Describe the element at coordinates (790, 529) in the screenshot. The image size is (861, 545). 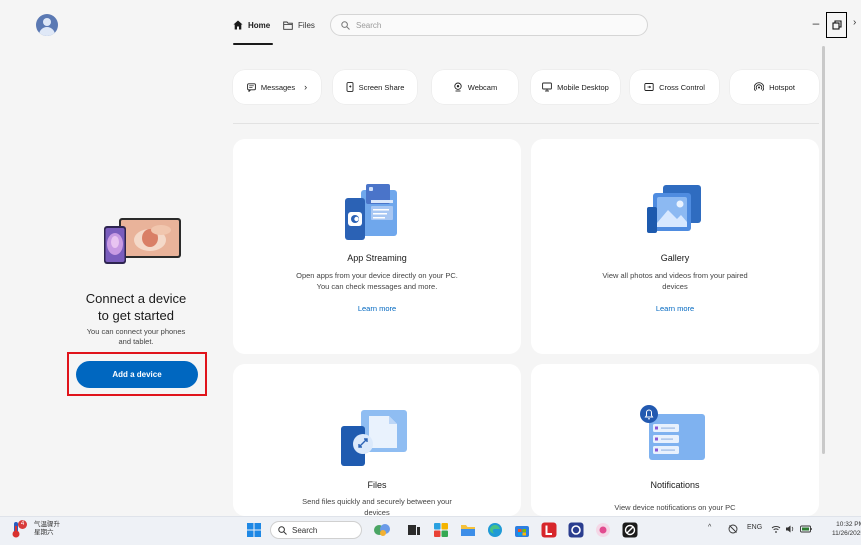
I see `volume-icon` at that location.